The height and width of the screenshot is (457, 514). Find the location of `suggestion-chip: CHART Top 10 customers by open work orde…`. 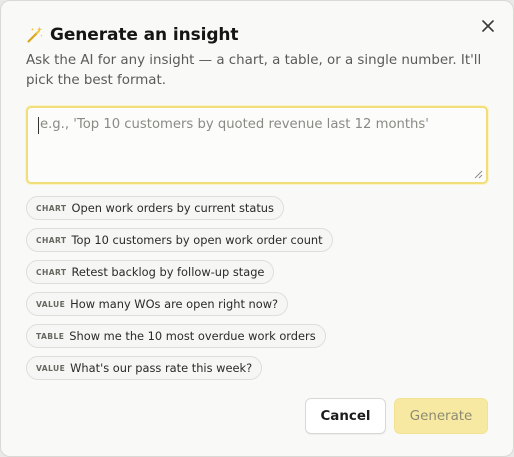

suggestion-chip: CHART Top 10 customers by open work orde… is located at coordinates (179, 240).